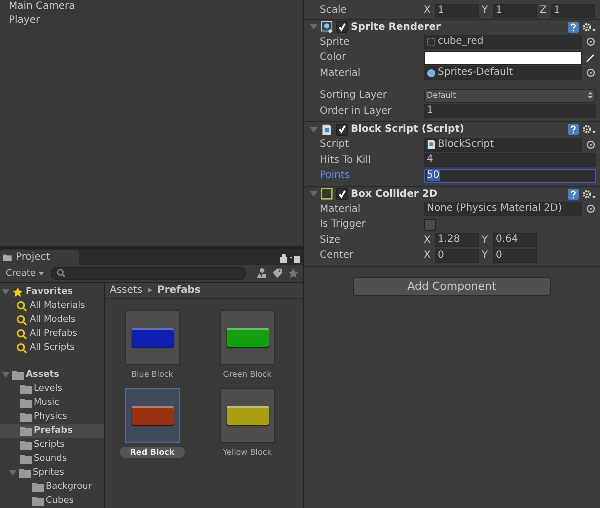  I want to click on create-button: Create, so click(25, 273).